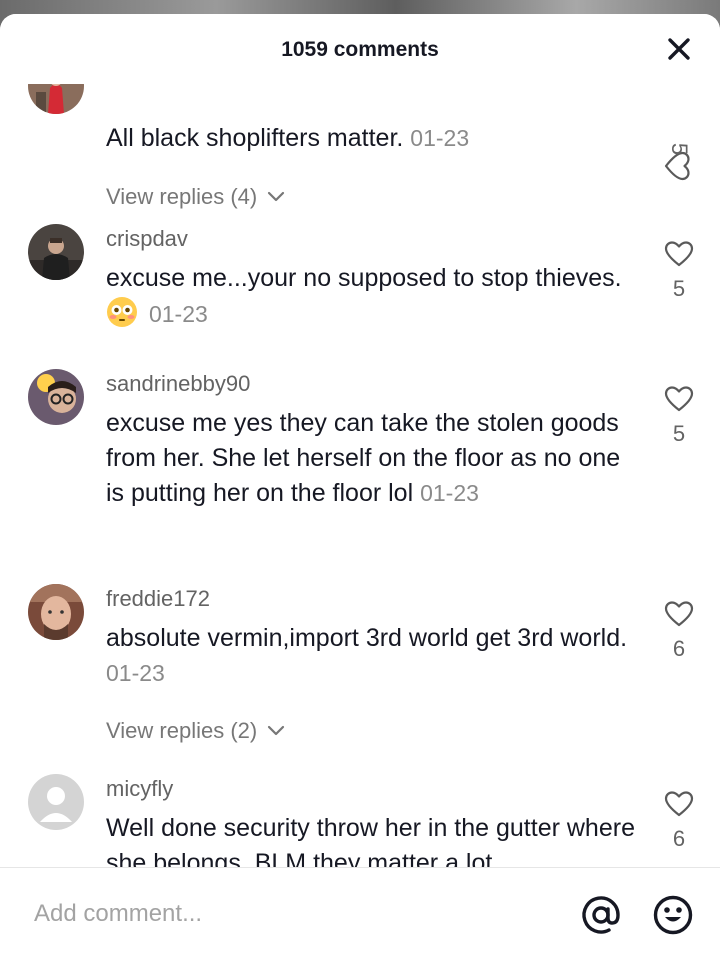 The height and width of the screenshot is (963, 720). What do you see at coordinates (288, 138) in the screenshot?
I see `comment-text: All black shoplifters matter. 01-23` at bounding box center [288, 138].